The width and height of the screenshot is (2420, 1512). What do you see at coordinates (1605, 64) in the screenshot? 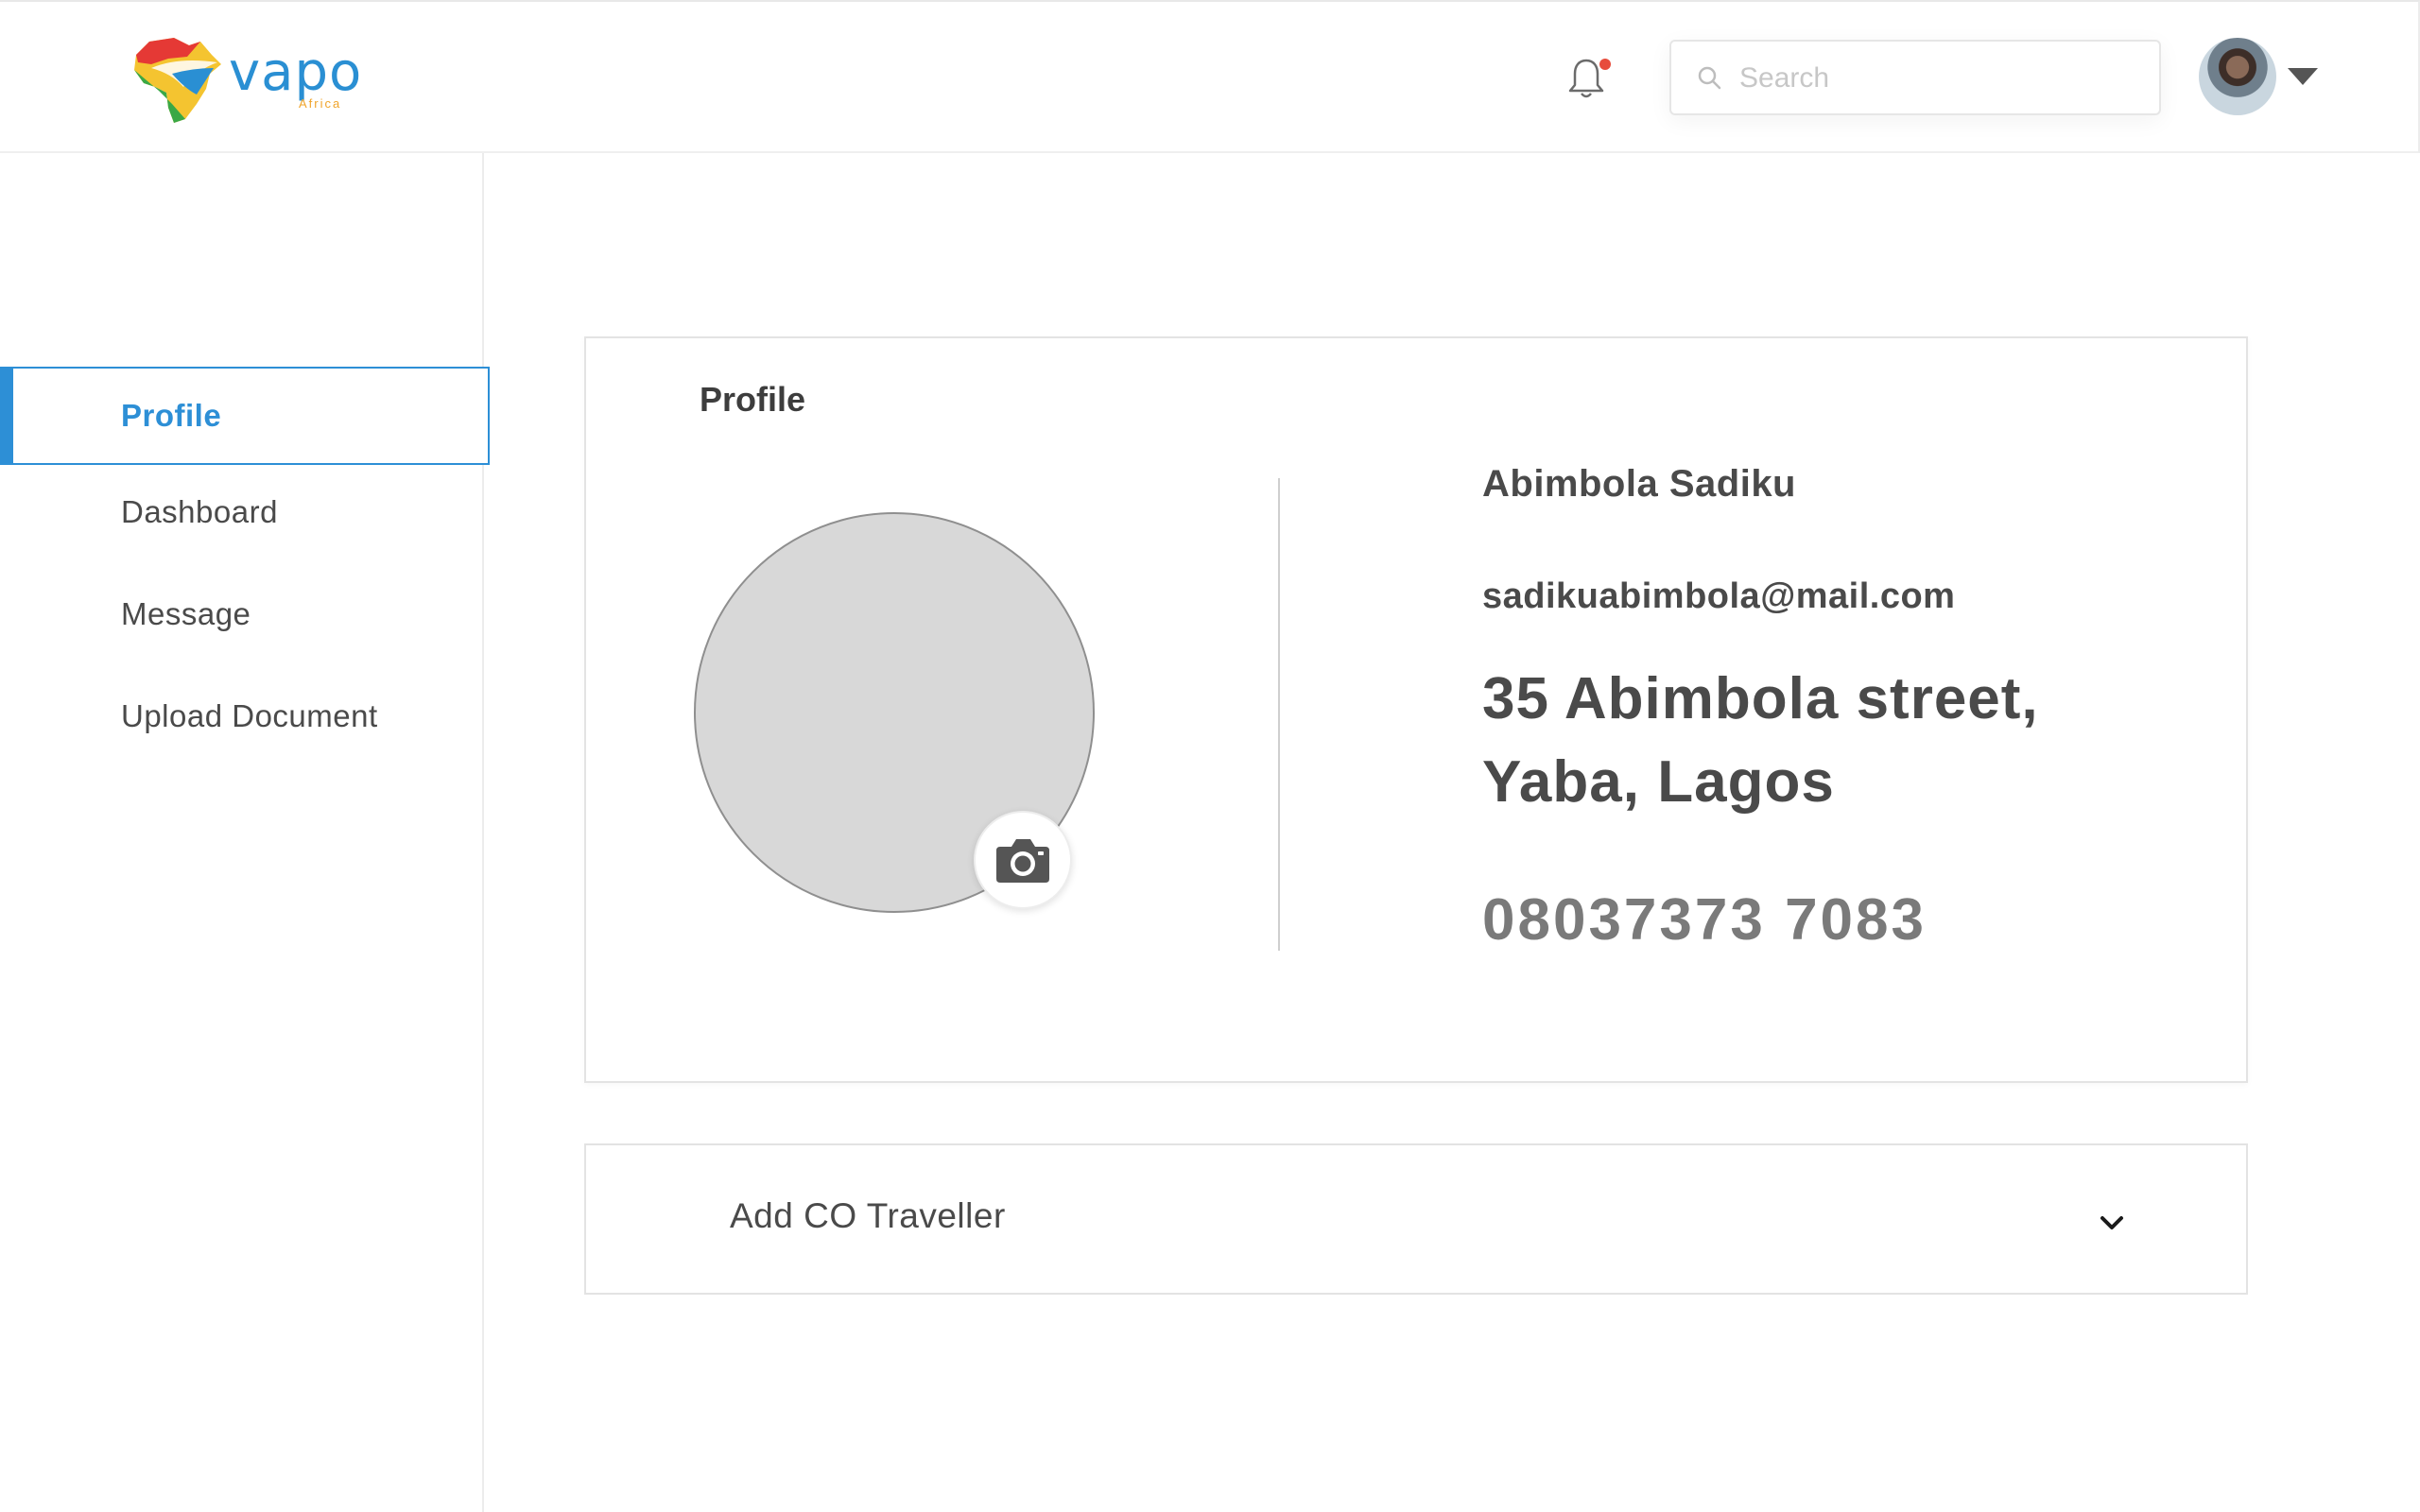
I see `notification-dot` at bounding box center [1605, 64].